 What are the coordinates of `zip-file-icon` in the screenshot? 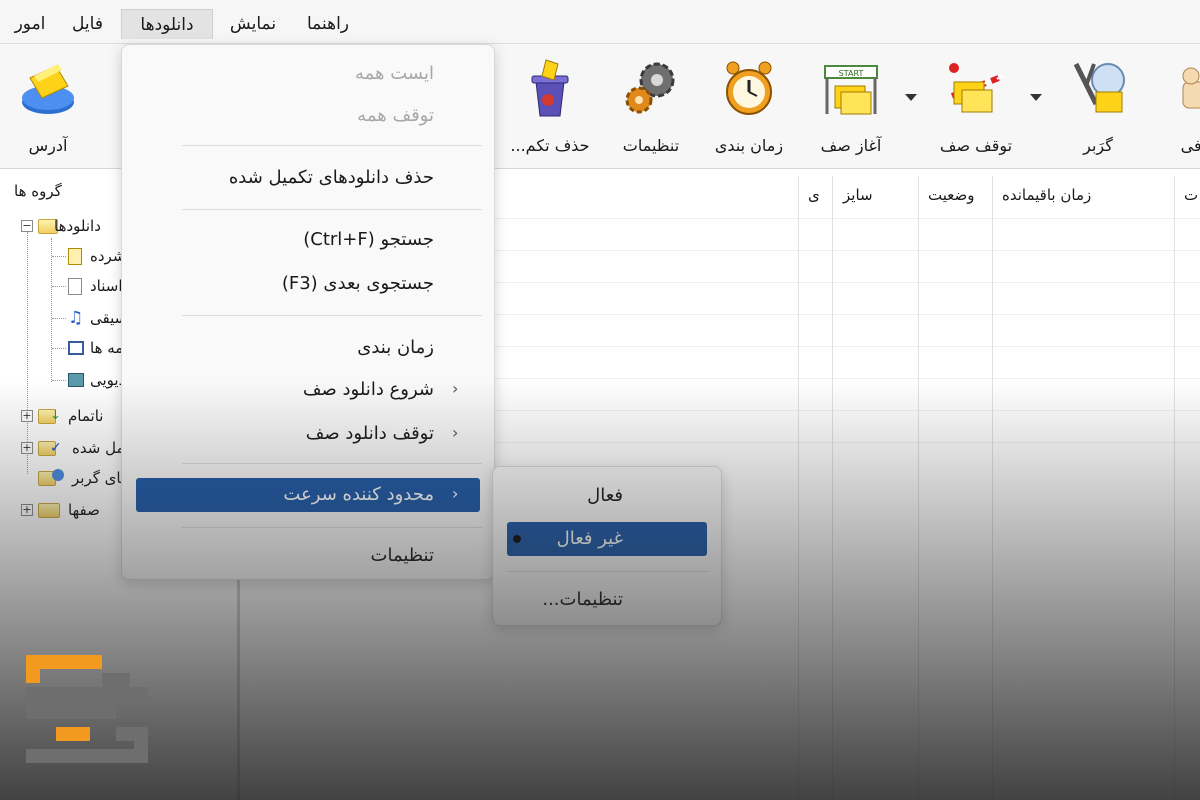 It's located at (75, 256).